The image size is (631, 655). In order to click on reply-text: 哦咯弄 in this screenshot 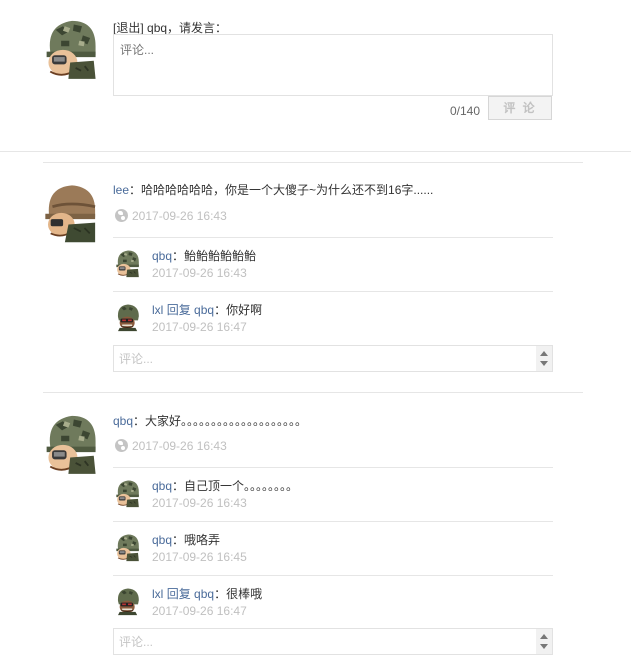, I will do `click(202, 540)`.